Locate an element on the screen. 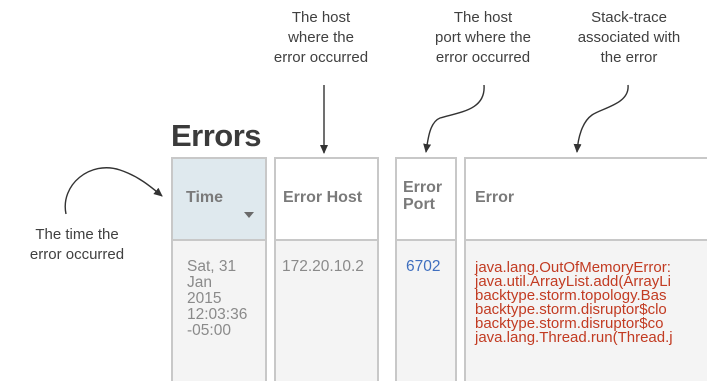  table-cell-time: Sat, 31 Jan 2015 12:03:36 -05:00 is located at coordinates (219, 311).